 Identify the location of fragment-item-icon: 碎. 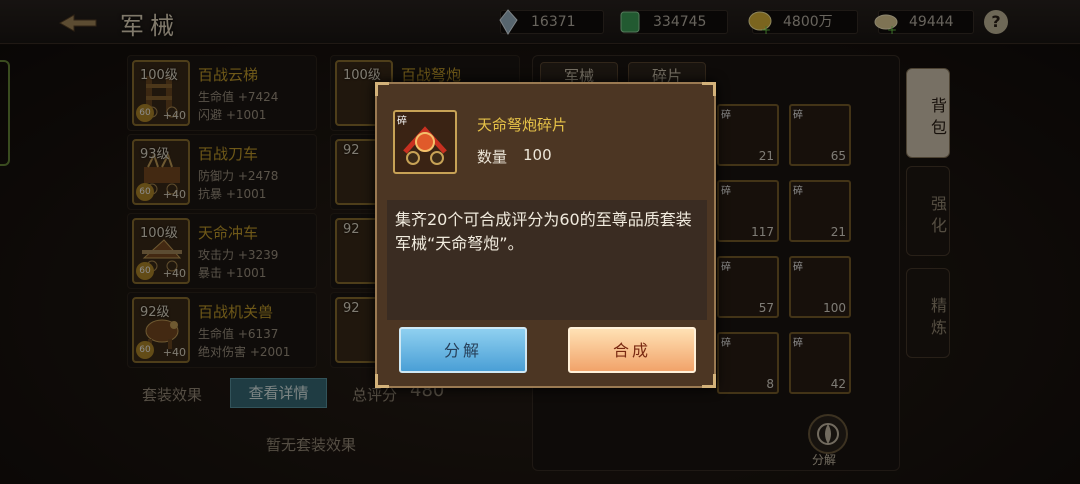
(425, 142).